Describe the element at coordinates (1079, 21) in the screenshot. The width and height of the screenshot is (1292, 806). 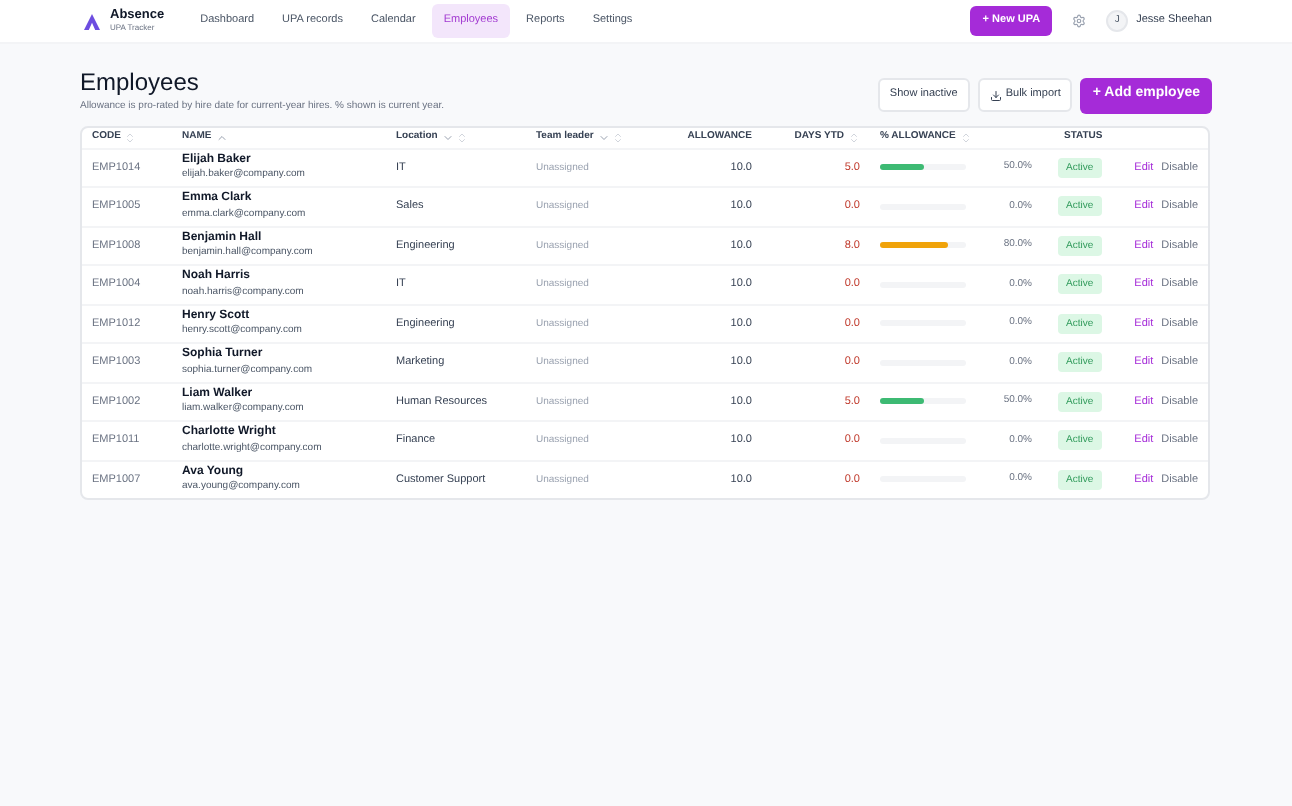
I see `settings-icon` at that location.